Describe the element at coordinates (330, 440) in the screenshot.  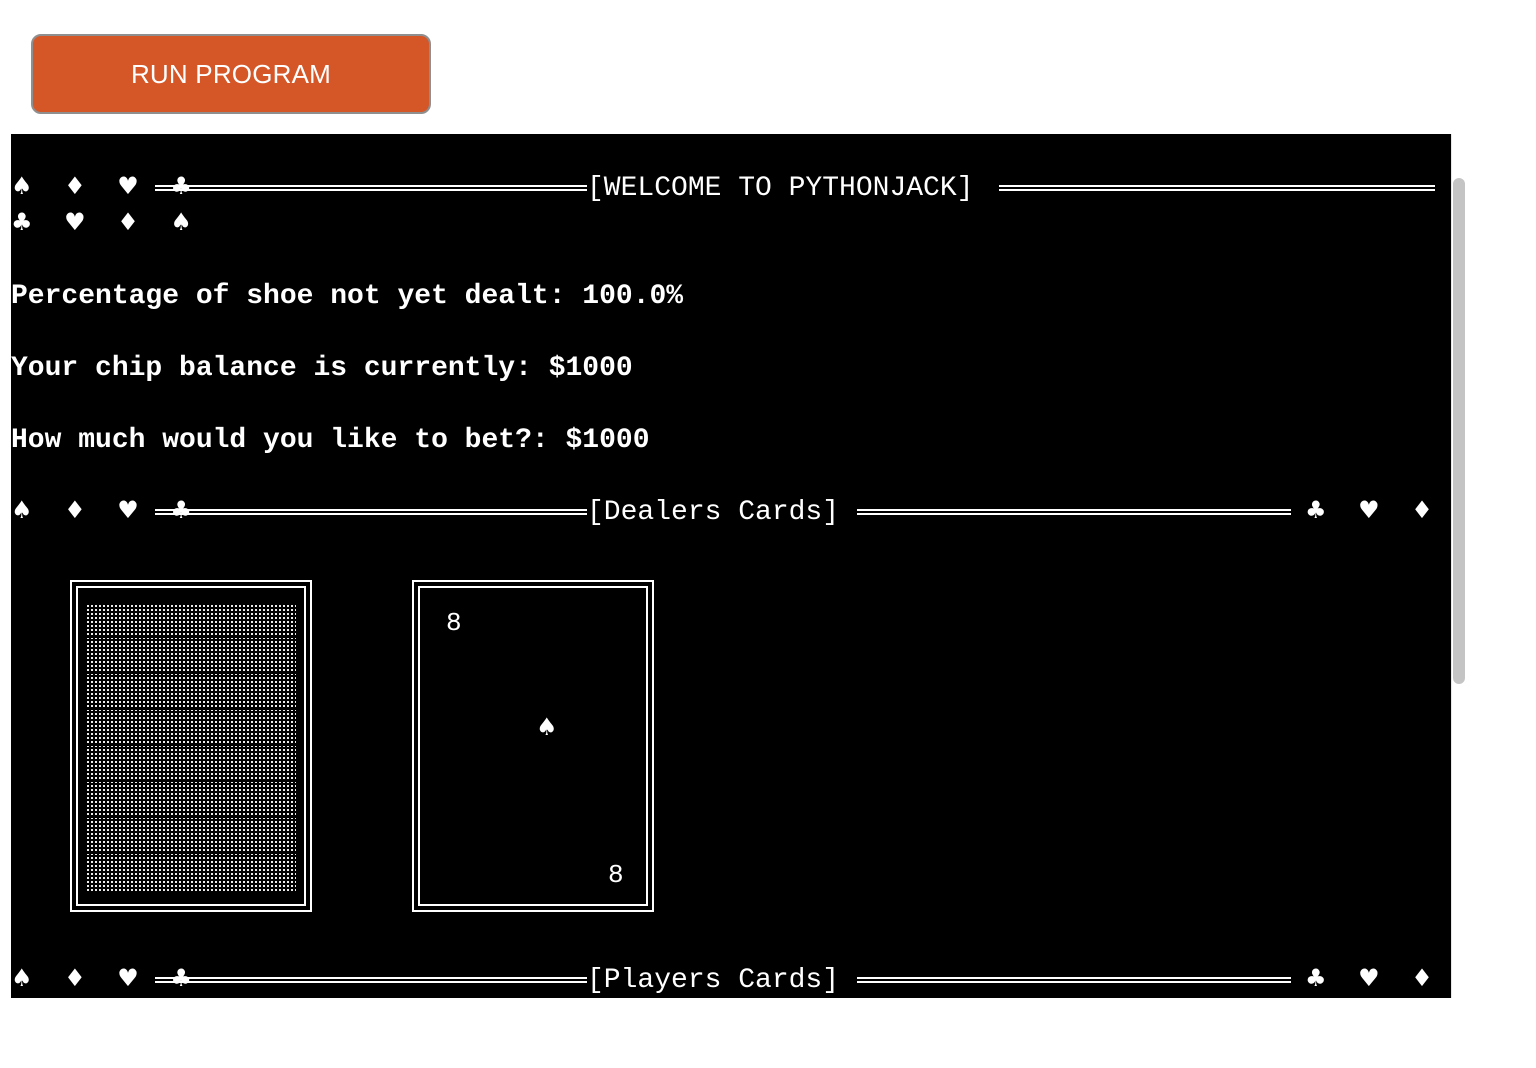
I see `bet-prompt-line: How much would you like to bet?: $1000` at that location.